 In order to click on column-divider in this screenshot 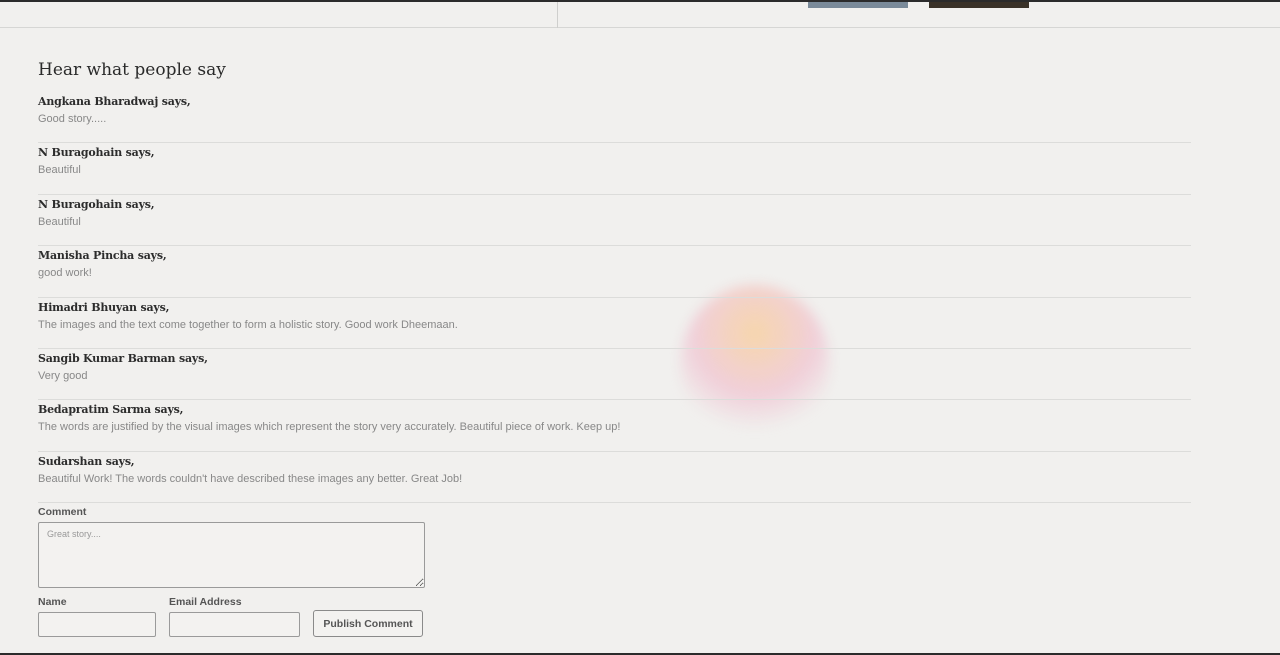, I will do `click(557, 15)`.